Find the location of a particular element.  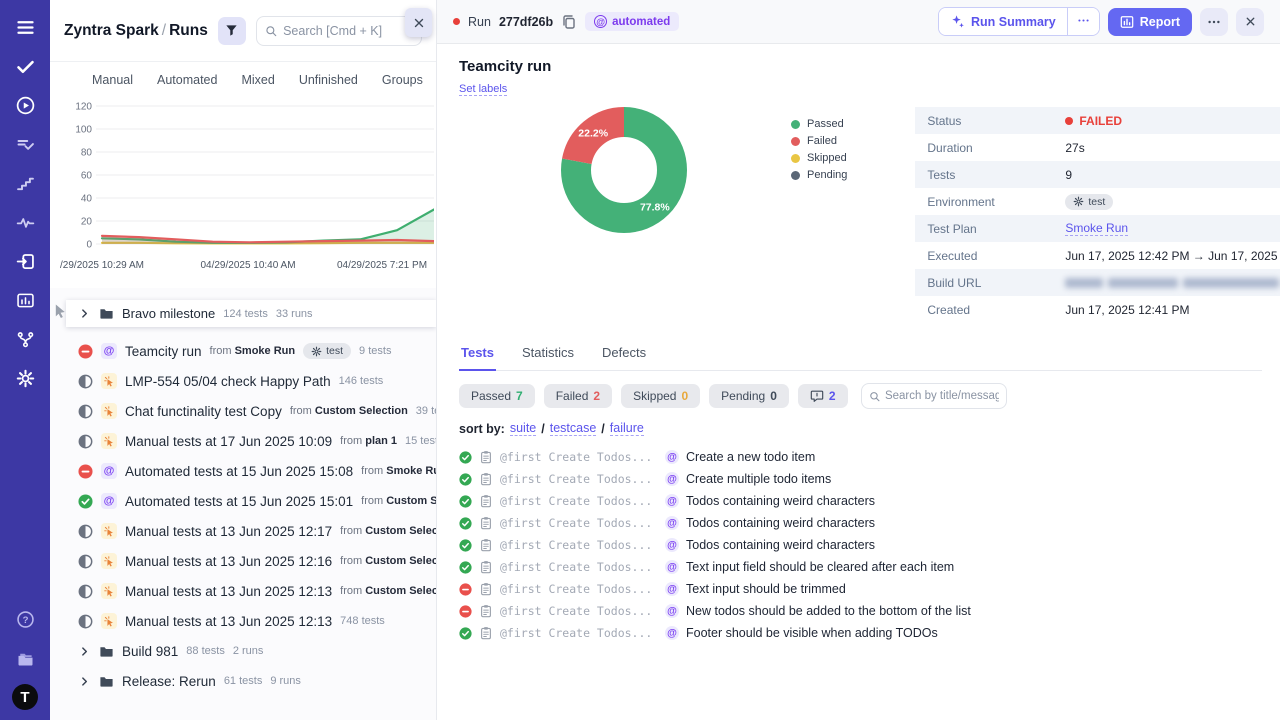

runs-search-input is located at coordinates (348, 30).